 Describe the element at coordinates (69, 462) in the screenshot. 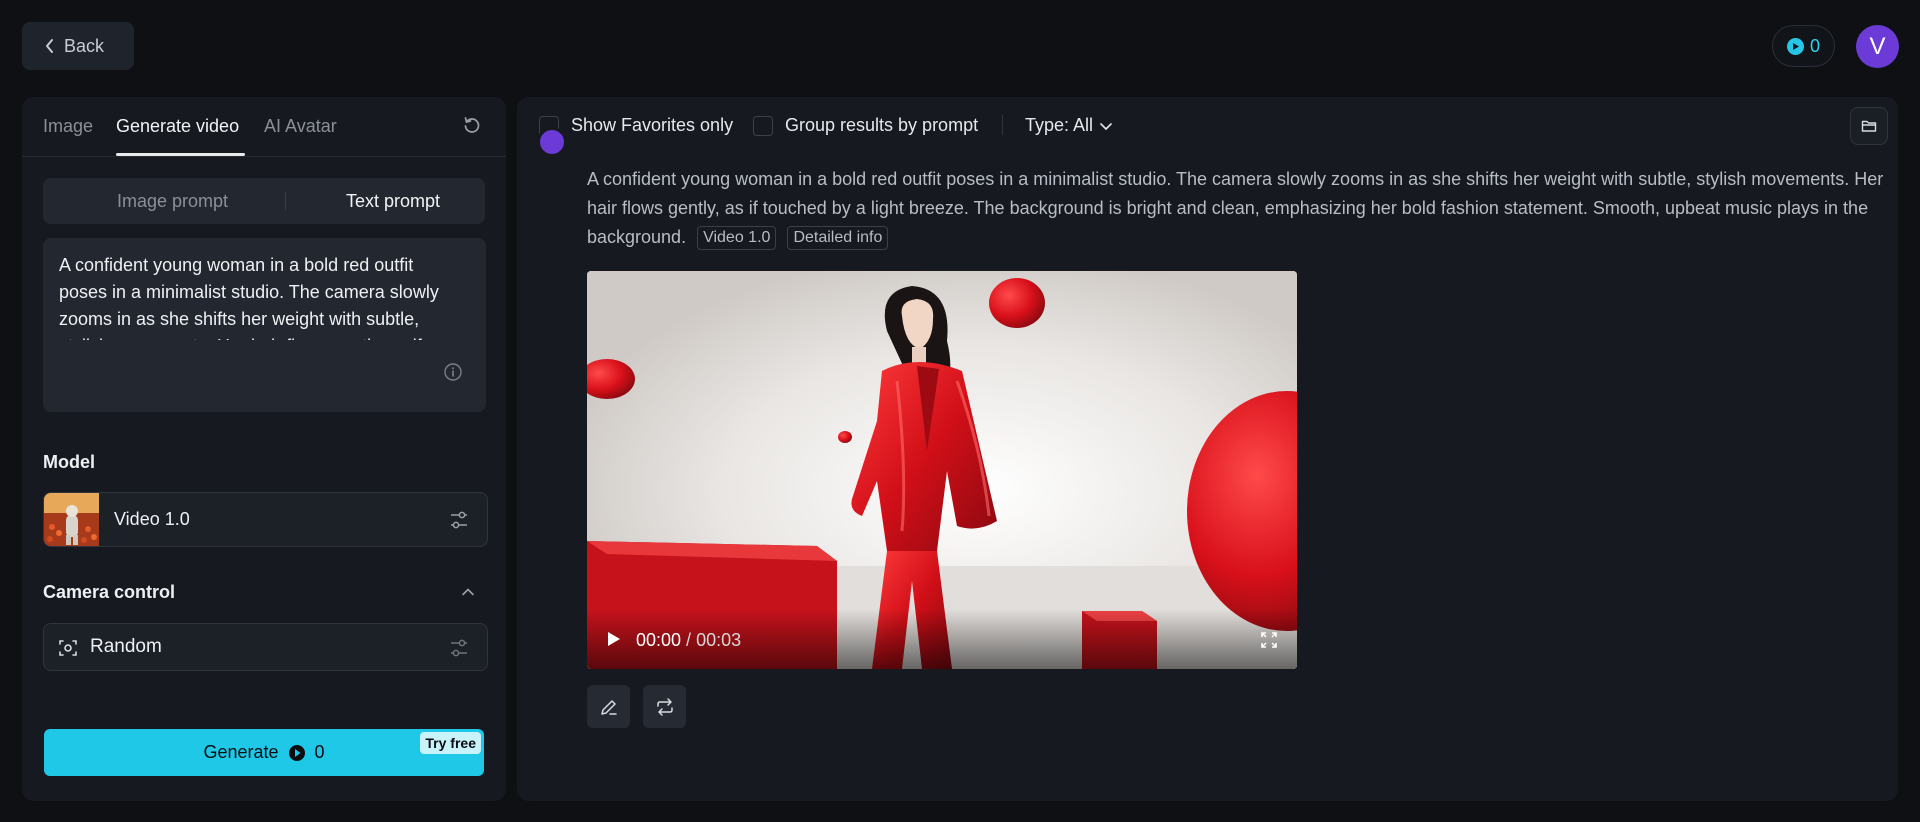

I see `model-label: Model` at that location.